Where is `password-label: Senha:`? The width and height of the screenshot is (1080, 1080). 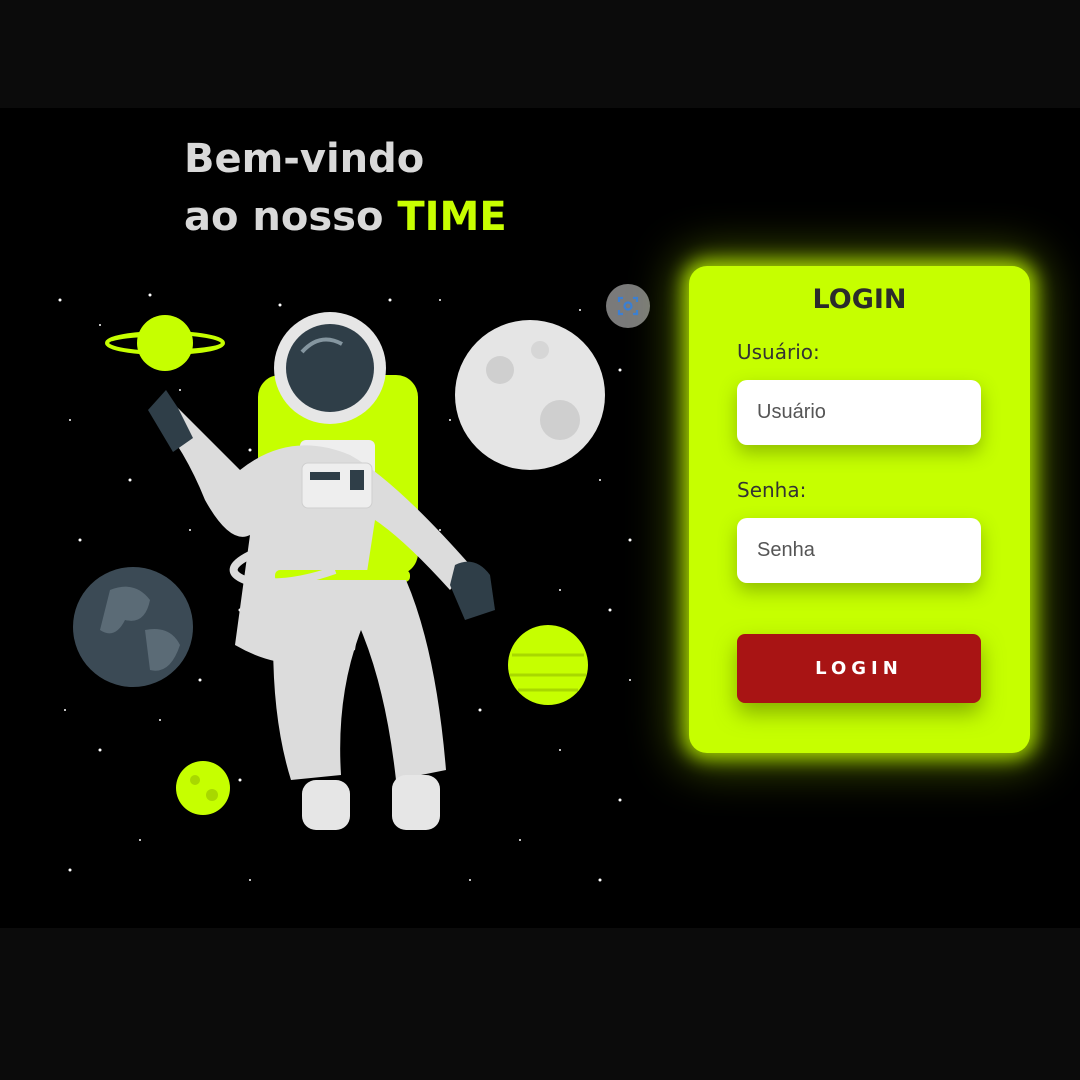 password-label: Senha: is located at coordinates (772, 490).